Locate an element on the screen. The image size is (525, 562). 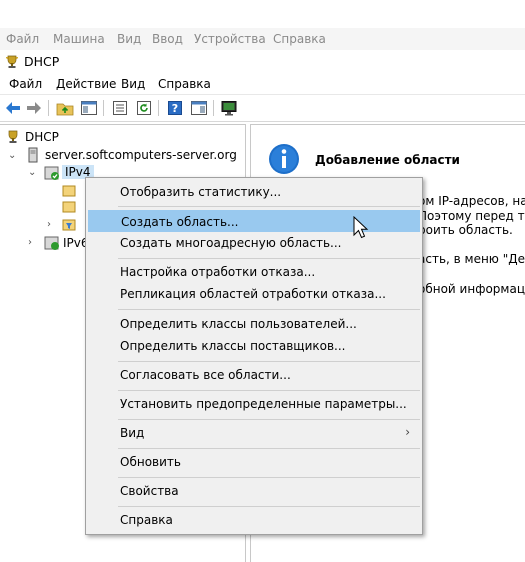
detail-text-line: асть, в меню "Дейс is located at coordinates (471, 259).